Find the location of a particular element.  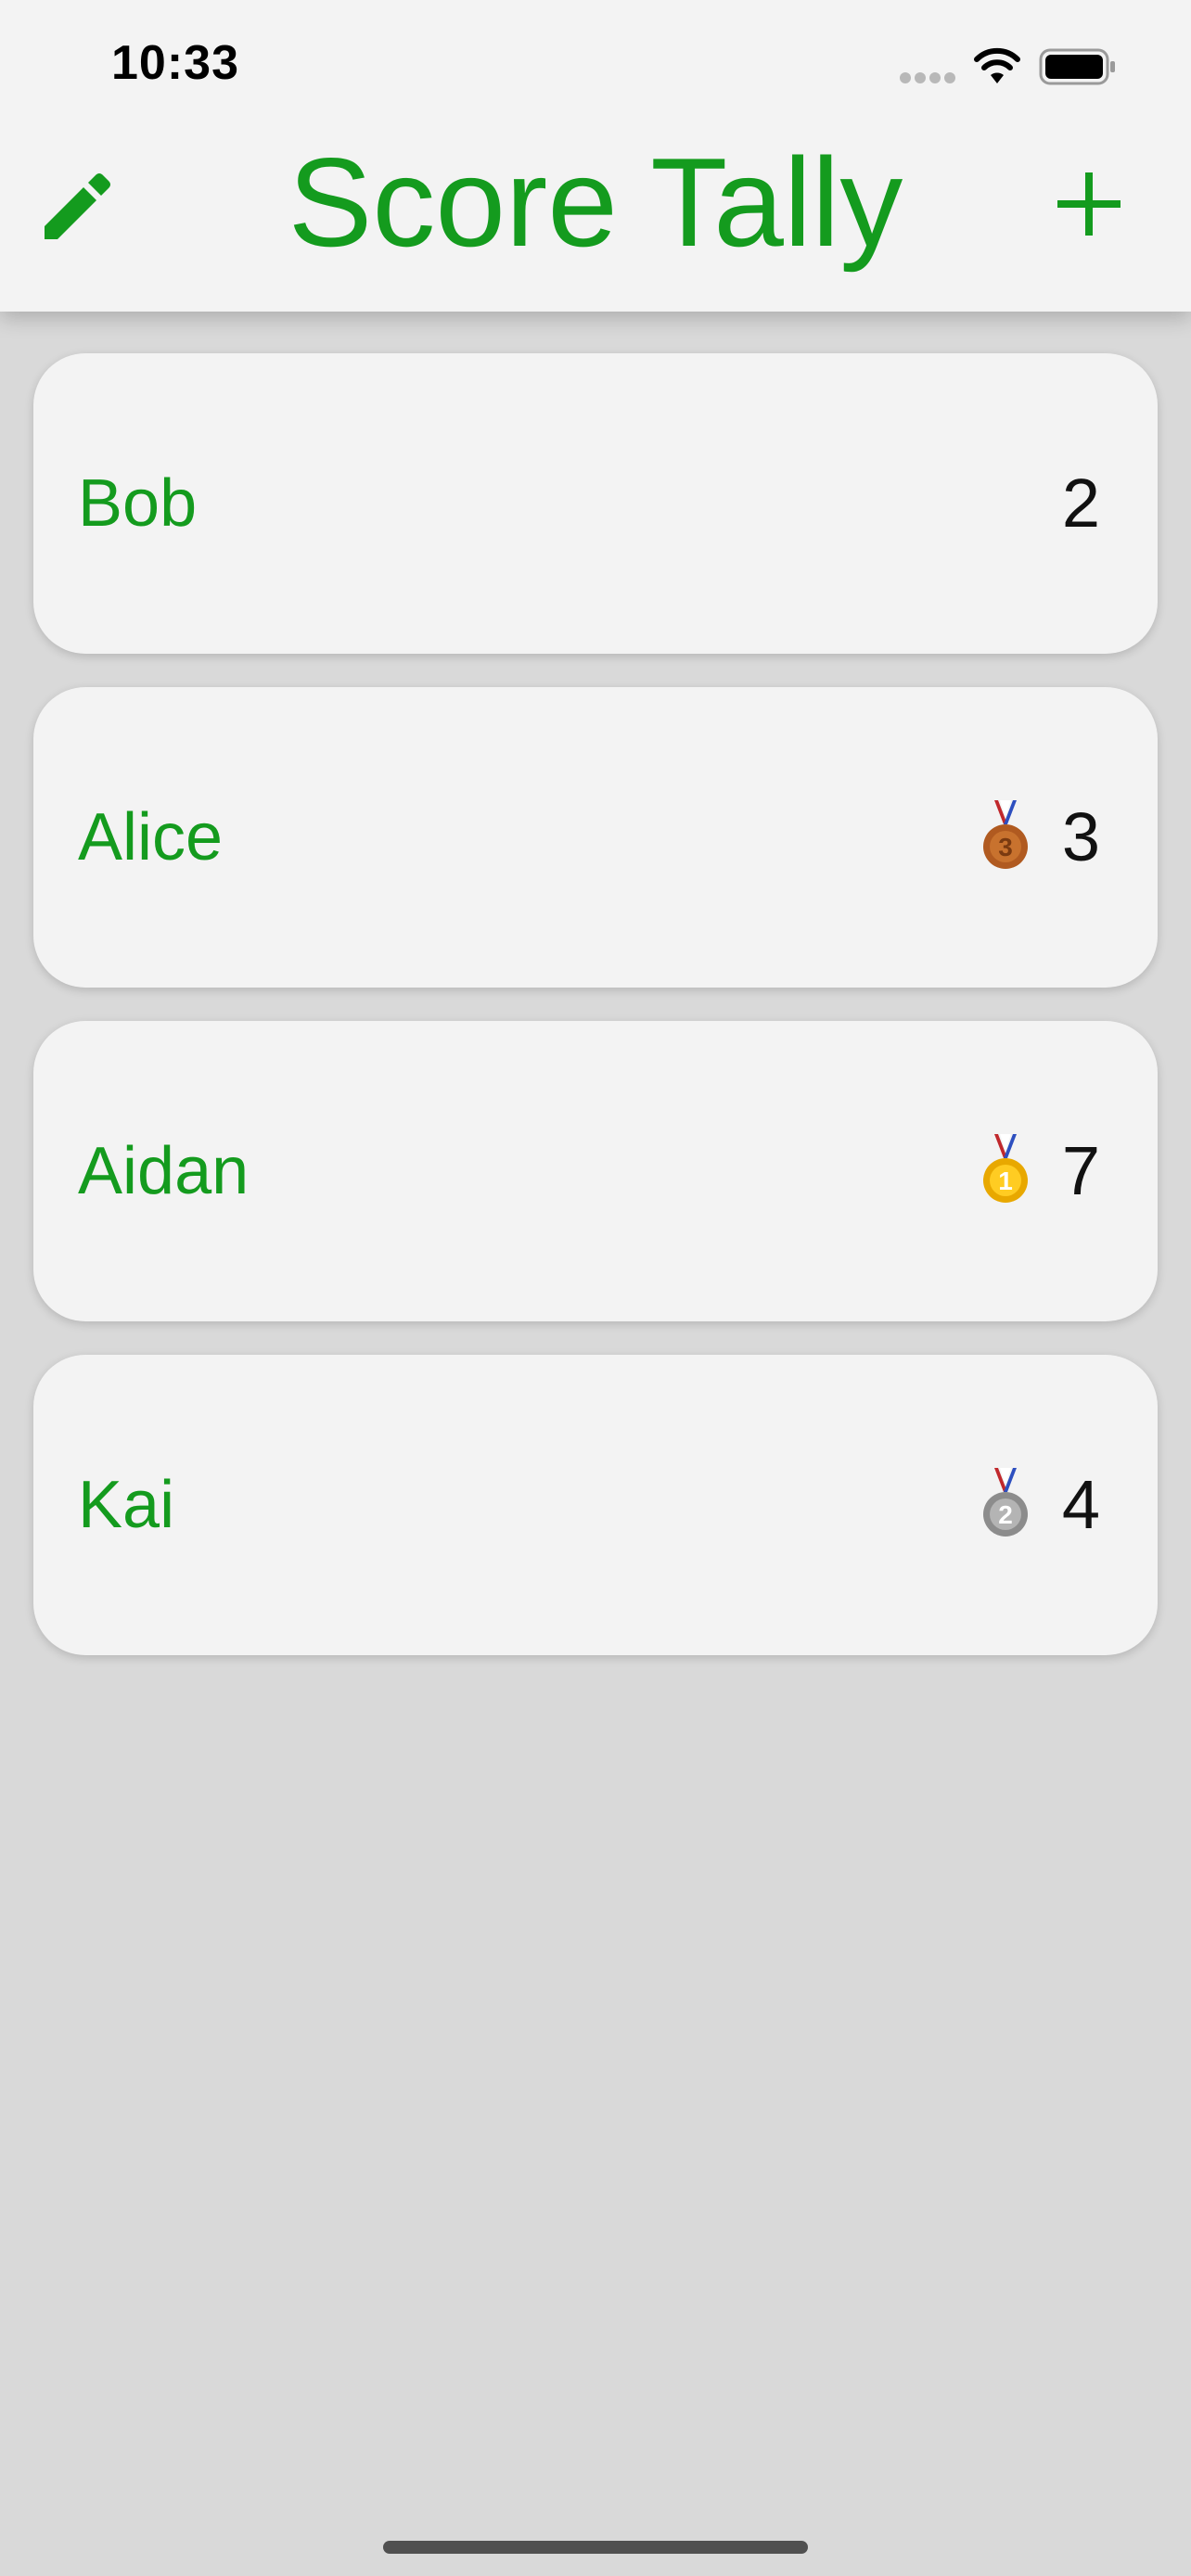

gold-medal-icon: 1 is located at coordinates (1006, 1169).